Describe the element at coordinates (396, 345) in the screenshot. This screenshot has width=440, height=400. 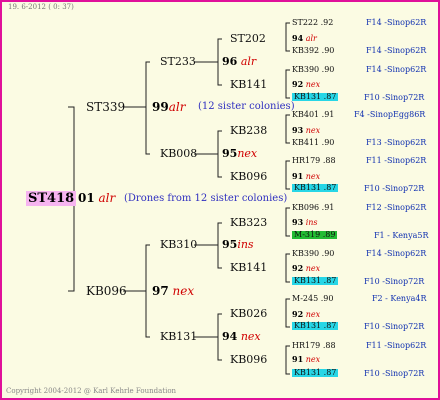
I see `gen4-loc-14: F11 -Sinop62R` at that location.